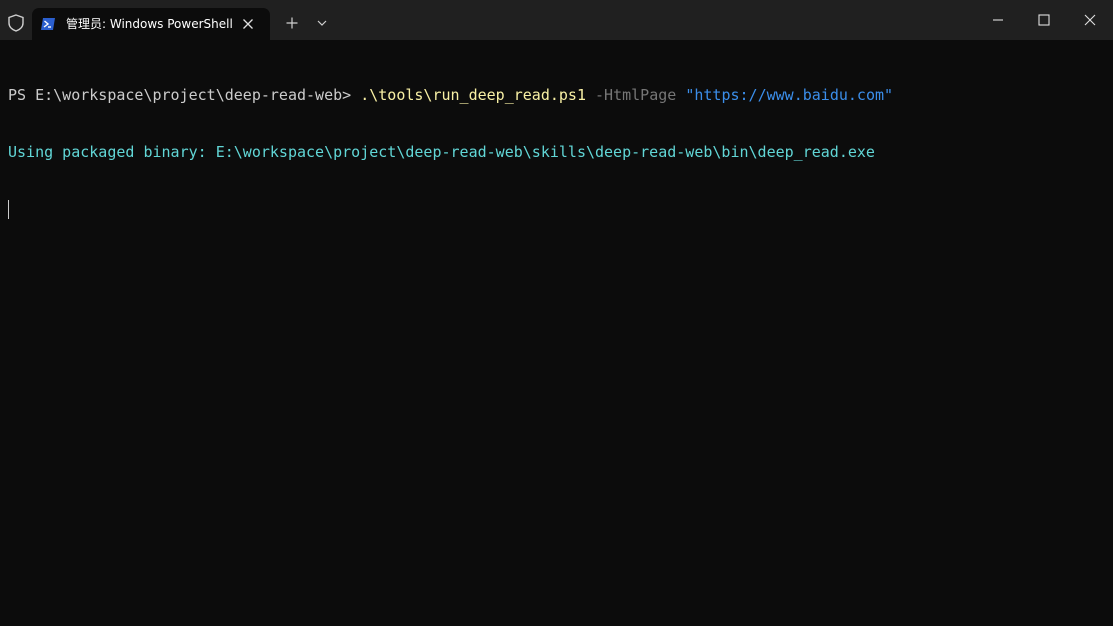 Image resolution: width=1113 pixels, height=626 pixels. What do you see at coordinates (322, 23) in the screenshot?
I see `chevron-down-icon` at bounding box center [322, 23].